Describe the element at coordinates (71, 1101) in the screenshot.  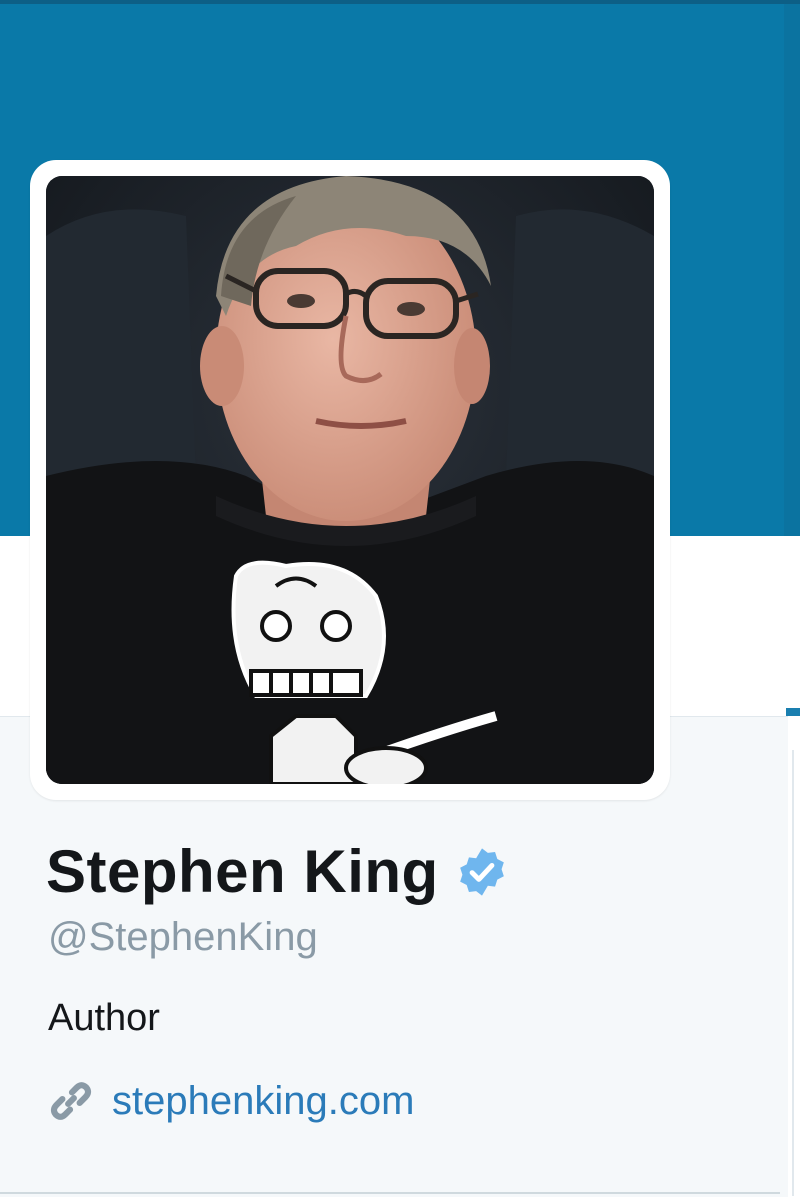
I see `link-icon` at that location.